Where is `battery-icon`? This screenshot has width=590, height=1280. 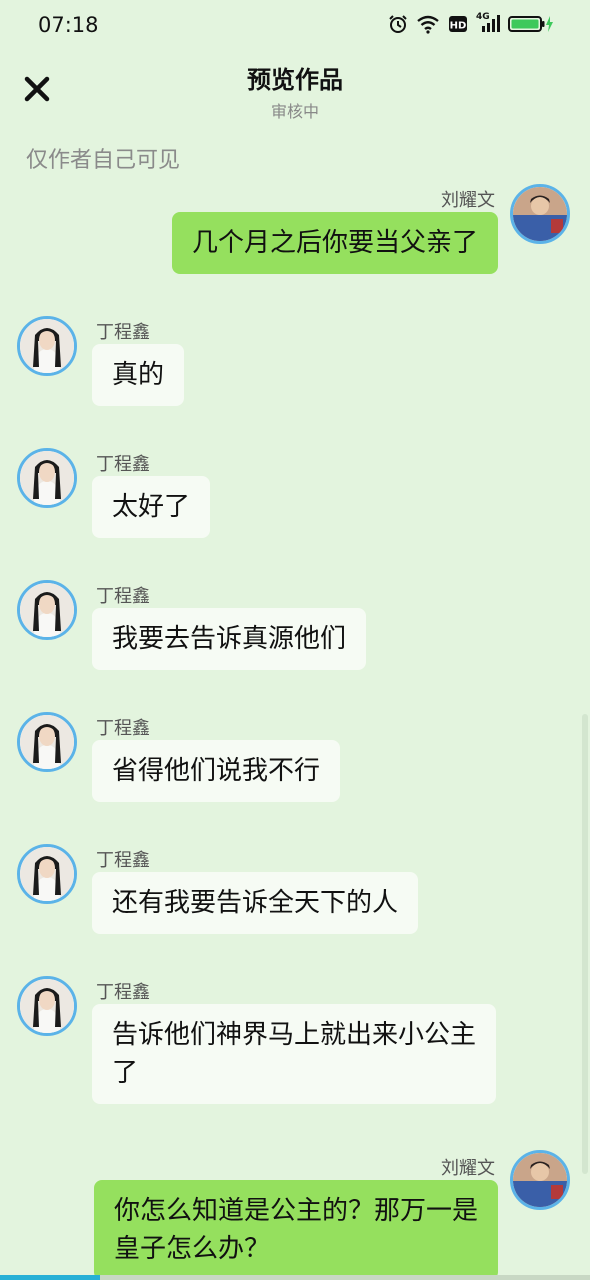
battery-icon is located at coordinates (530, 24).